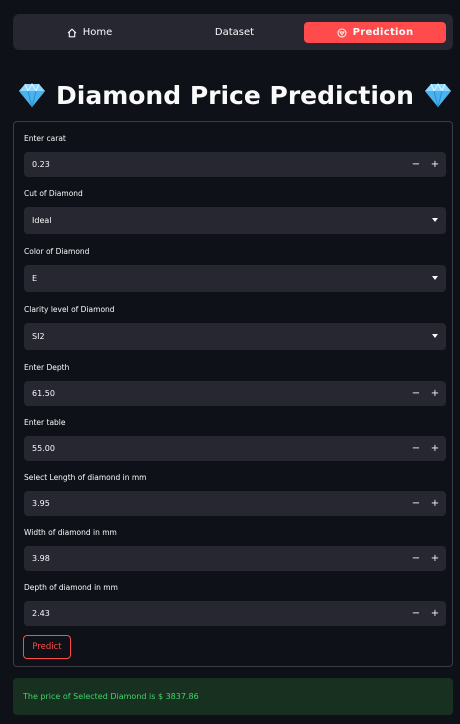  I want to click on nav-dataset-label: Dataset, so click(234, 32).